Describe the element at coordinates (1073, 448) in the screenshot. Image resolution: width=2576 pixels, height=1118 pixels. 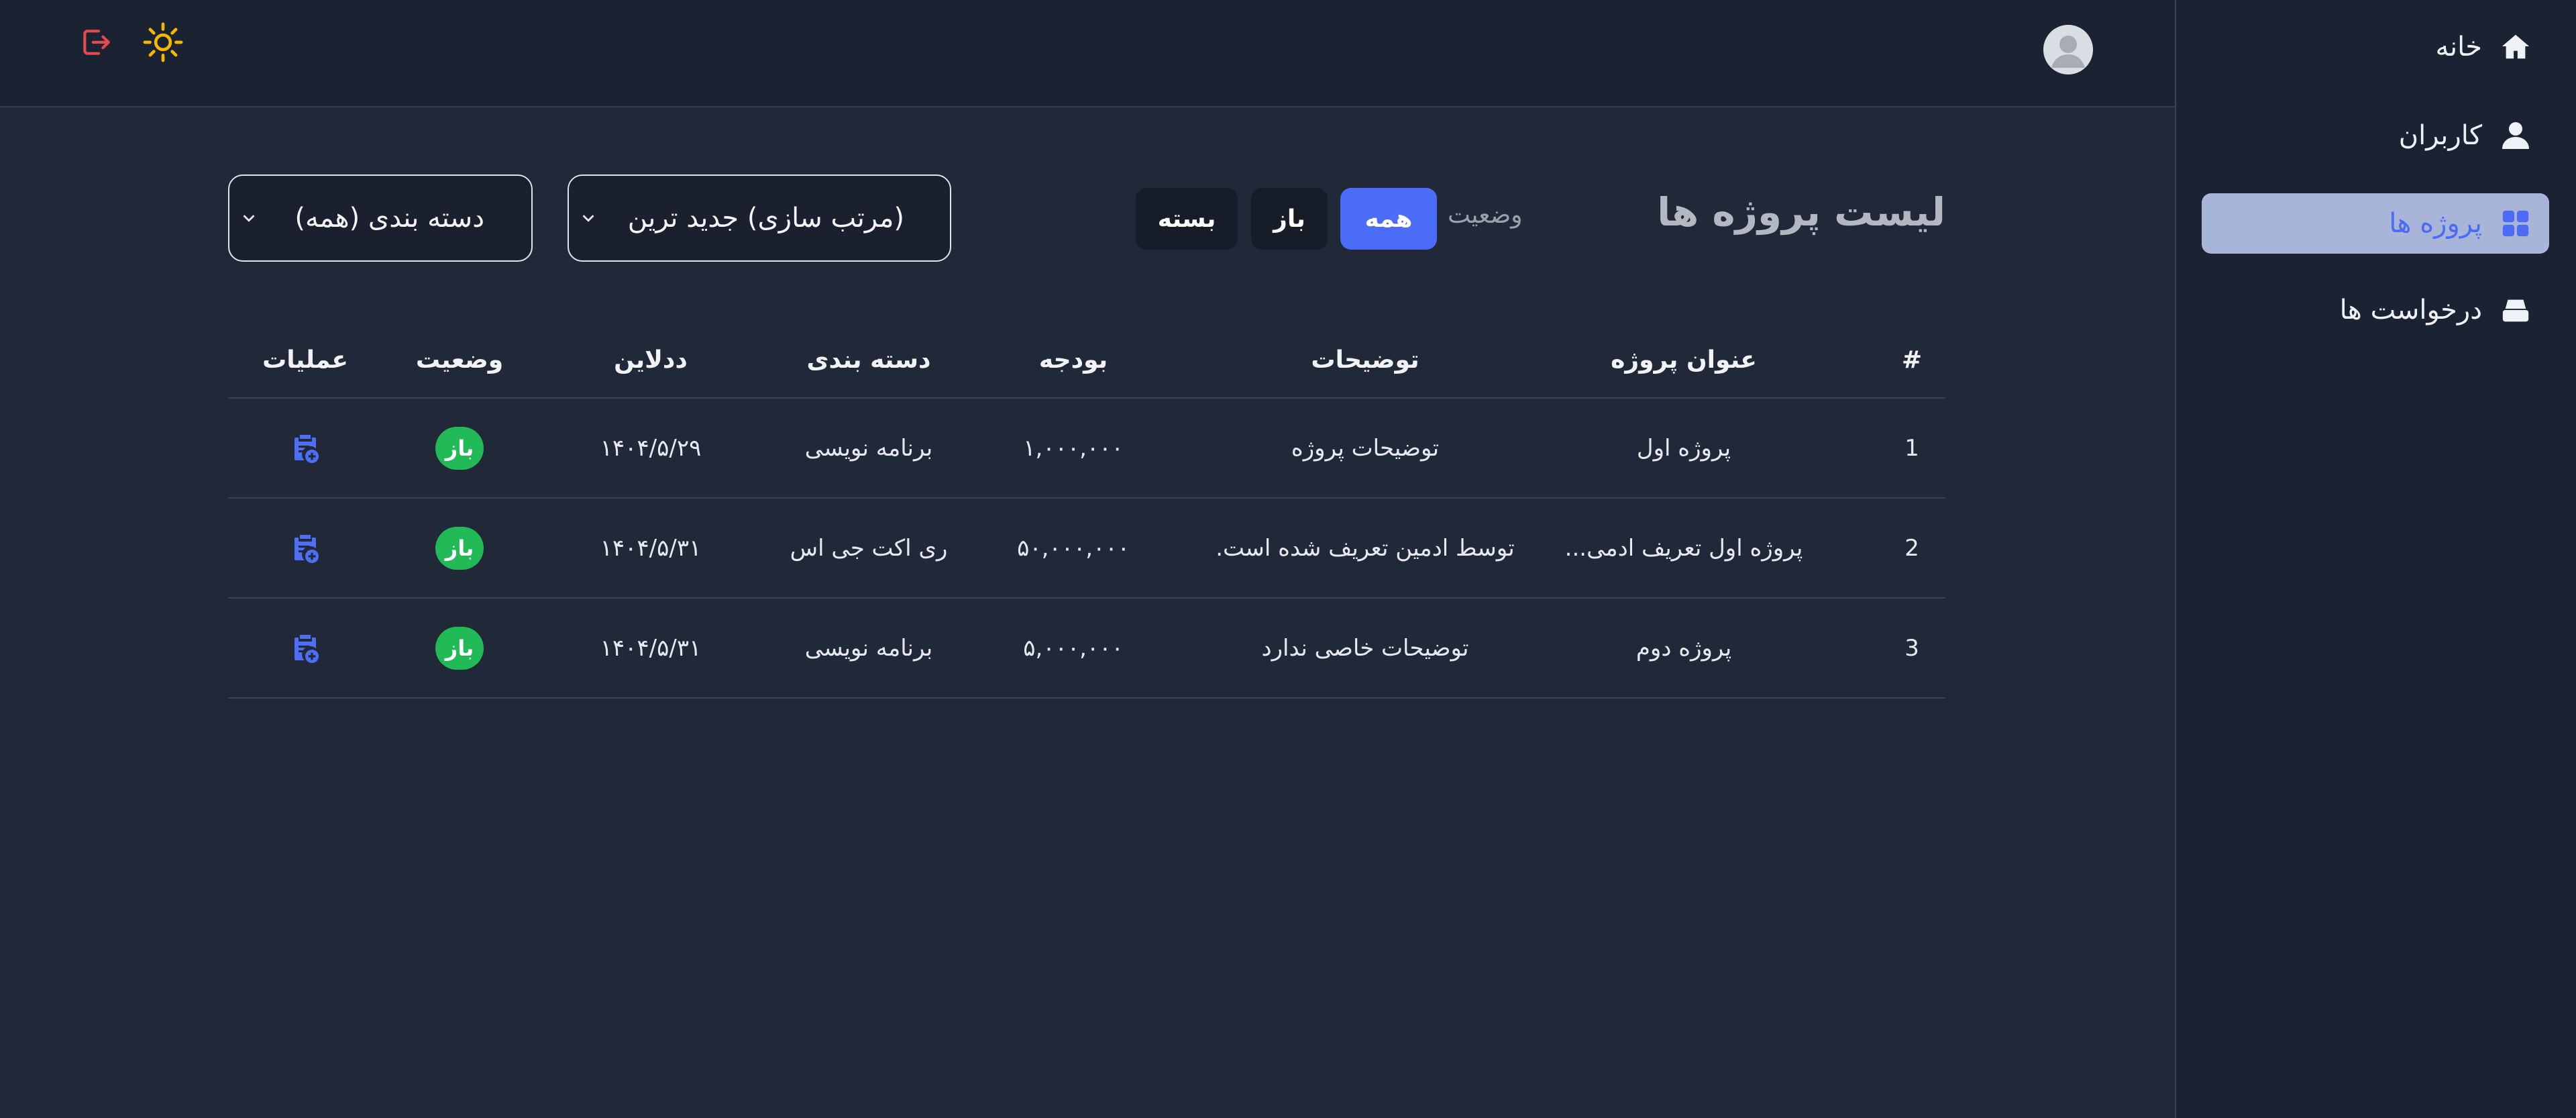
I see `row-budget: ۱,۰۰۰,۰۰۰` at that location.